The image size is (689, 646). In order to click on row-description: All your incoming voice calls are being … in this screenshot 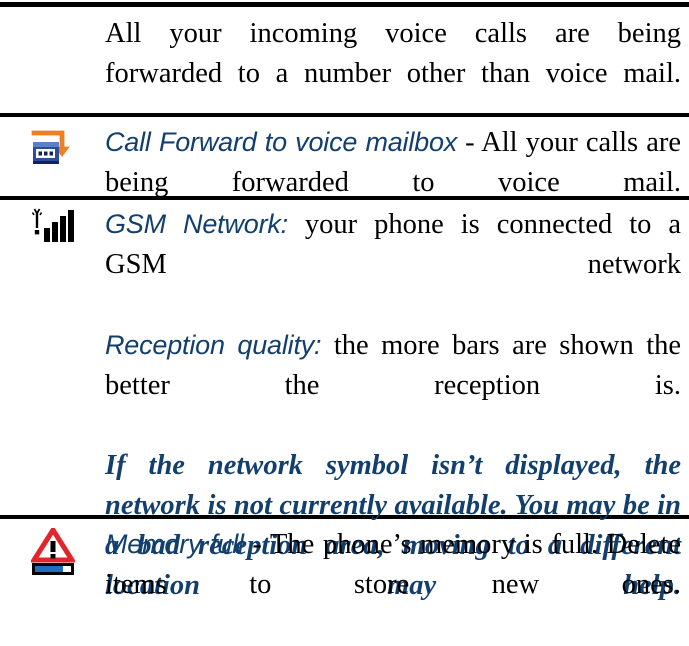, I will do `click(393, 53)`.